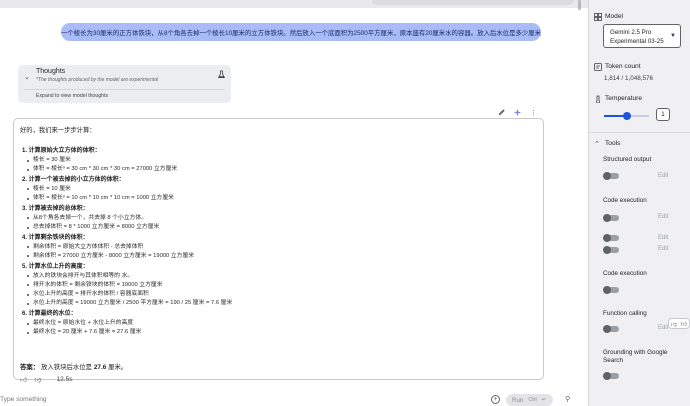 This screenshot has height=406, width=690. What do you see at coordinates (64, 379) in the screenshot?
I see `response-time: 12.5s` at bounding box center [64, 379].